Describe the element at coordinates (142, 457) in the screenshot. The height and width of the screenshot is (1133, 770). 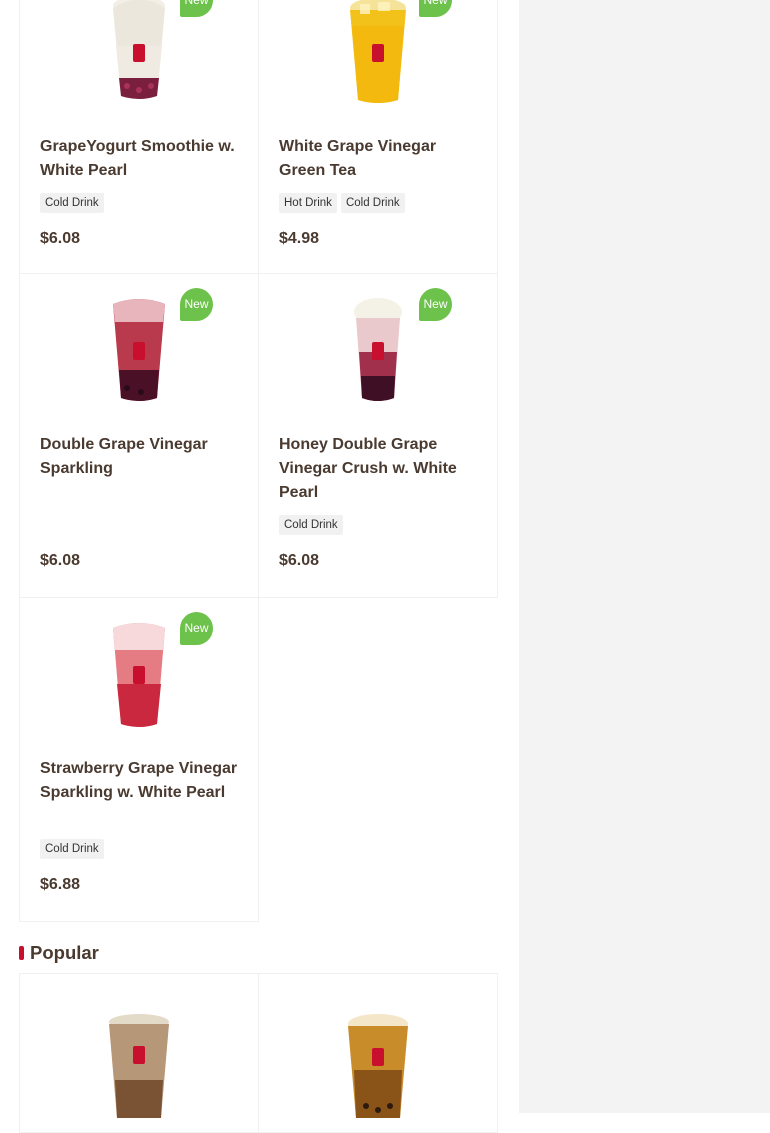
I see `product-name: Double Grape Vinegar Sparkling` at that location.